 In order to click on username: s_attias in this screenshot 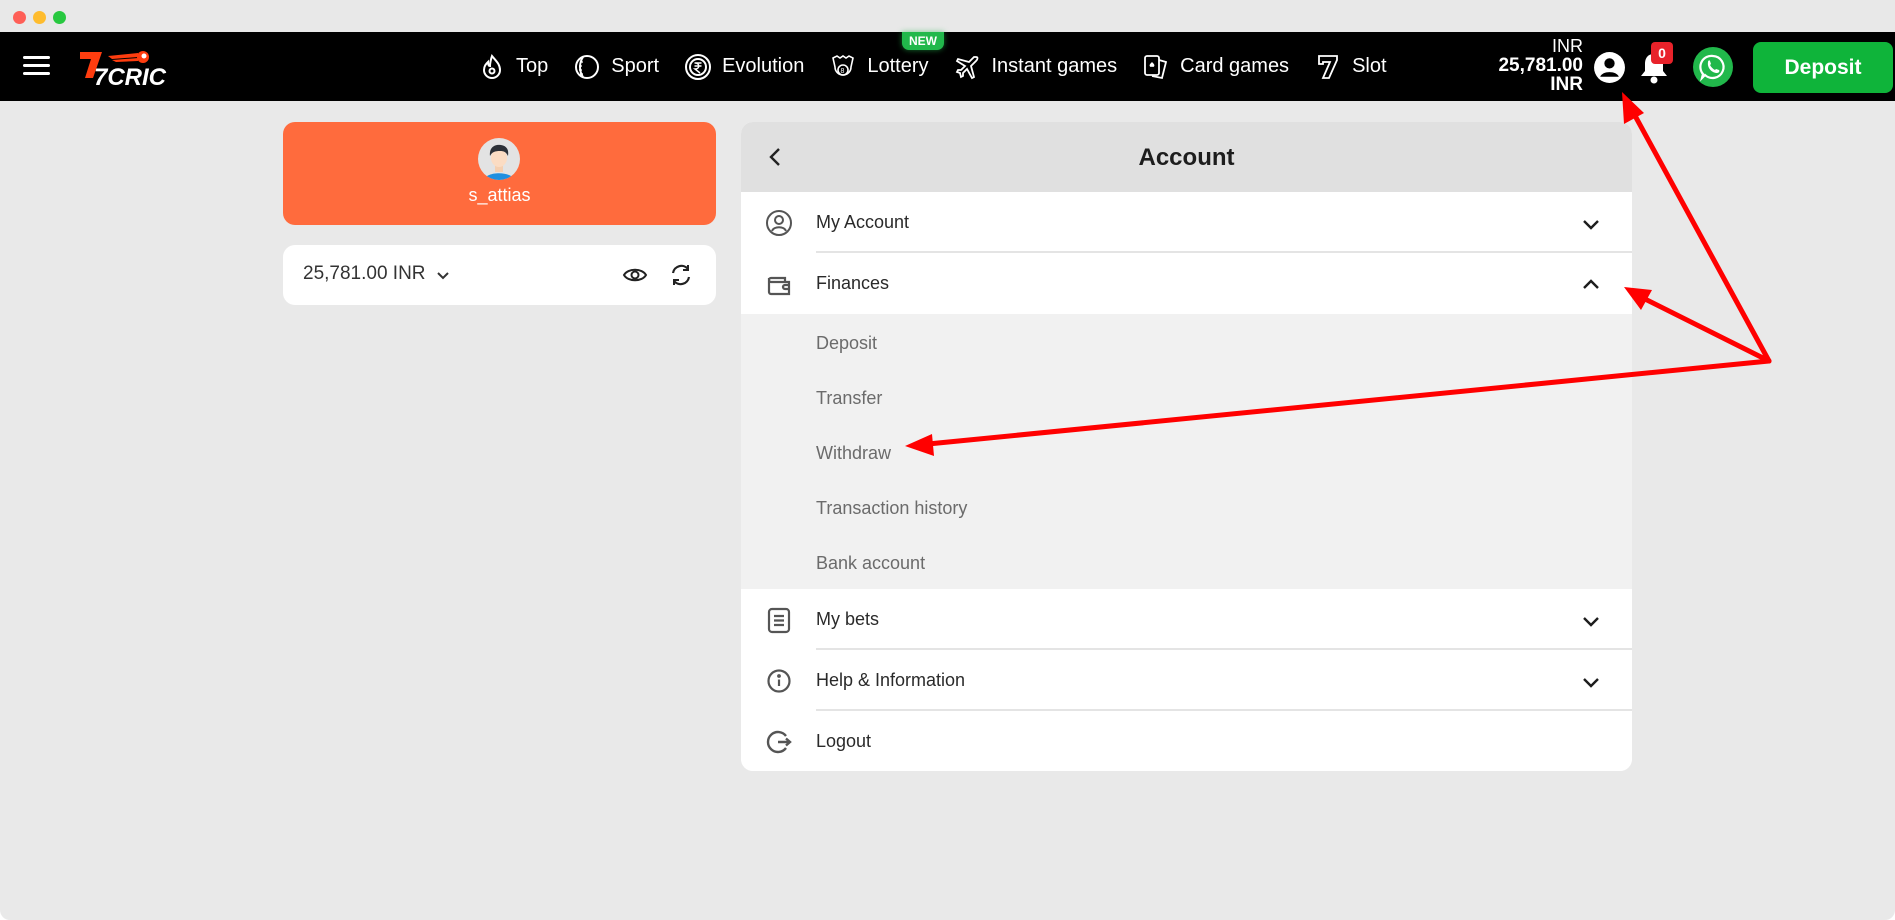, I will do `click(499, 195)`.